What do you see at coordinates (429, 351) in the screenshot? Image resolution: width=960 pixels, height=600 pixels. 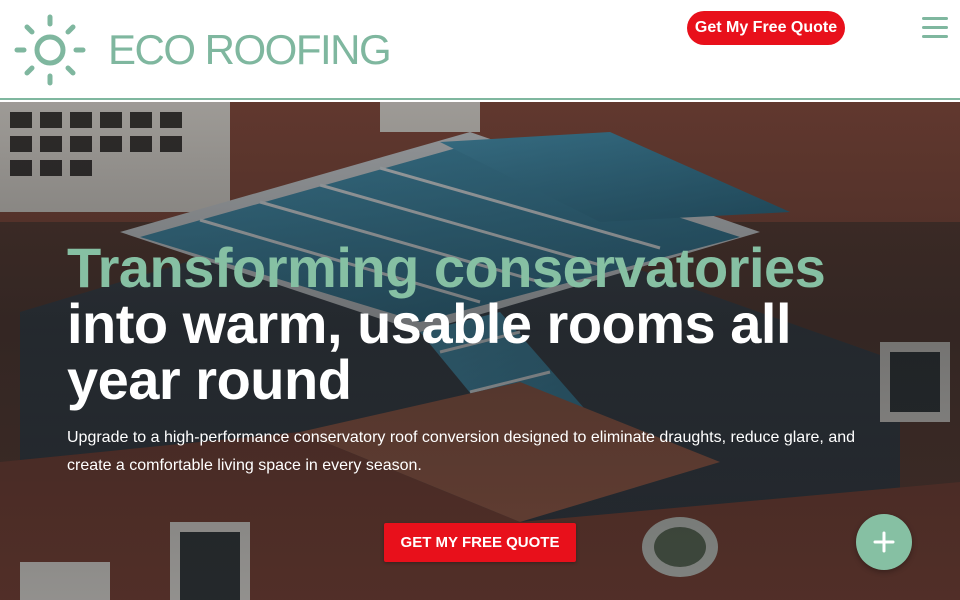 I see `hero-headline-rest: into warm, usable rooms all year round` at bounding box center [429, 351].